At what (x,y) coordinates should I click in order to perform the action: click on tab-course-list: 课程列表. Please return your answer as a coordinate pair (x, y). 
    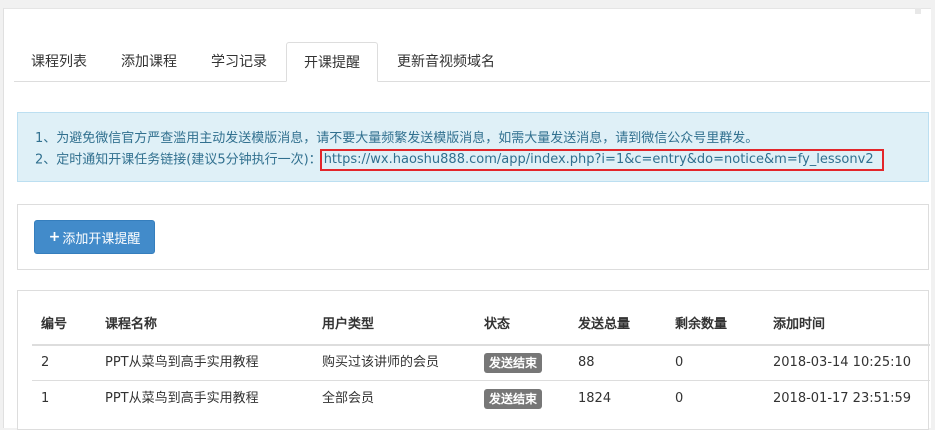
    Looking at the image, I should click on (59, 62).